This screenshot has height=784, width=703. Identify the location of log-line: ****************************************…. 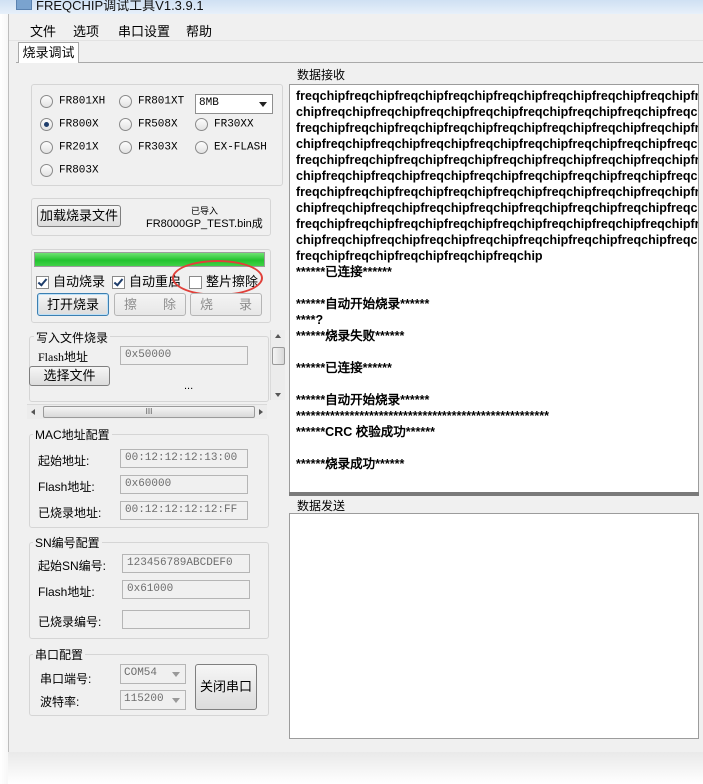
(422, 416).